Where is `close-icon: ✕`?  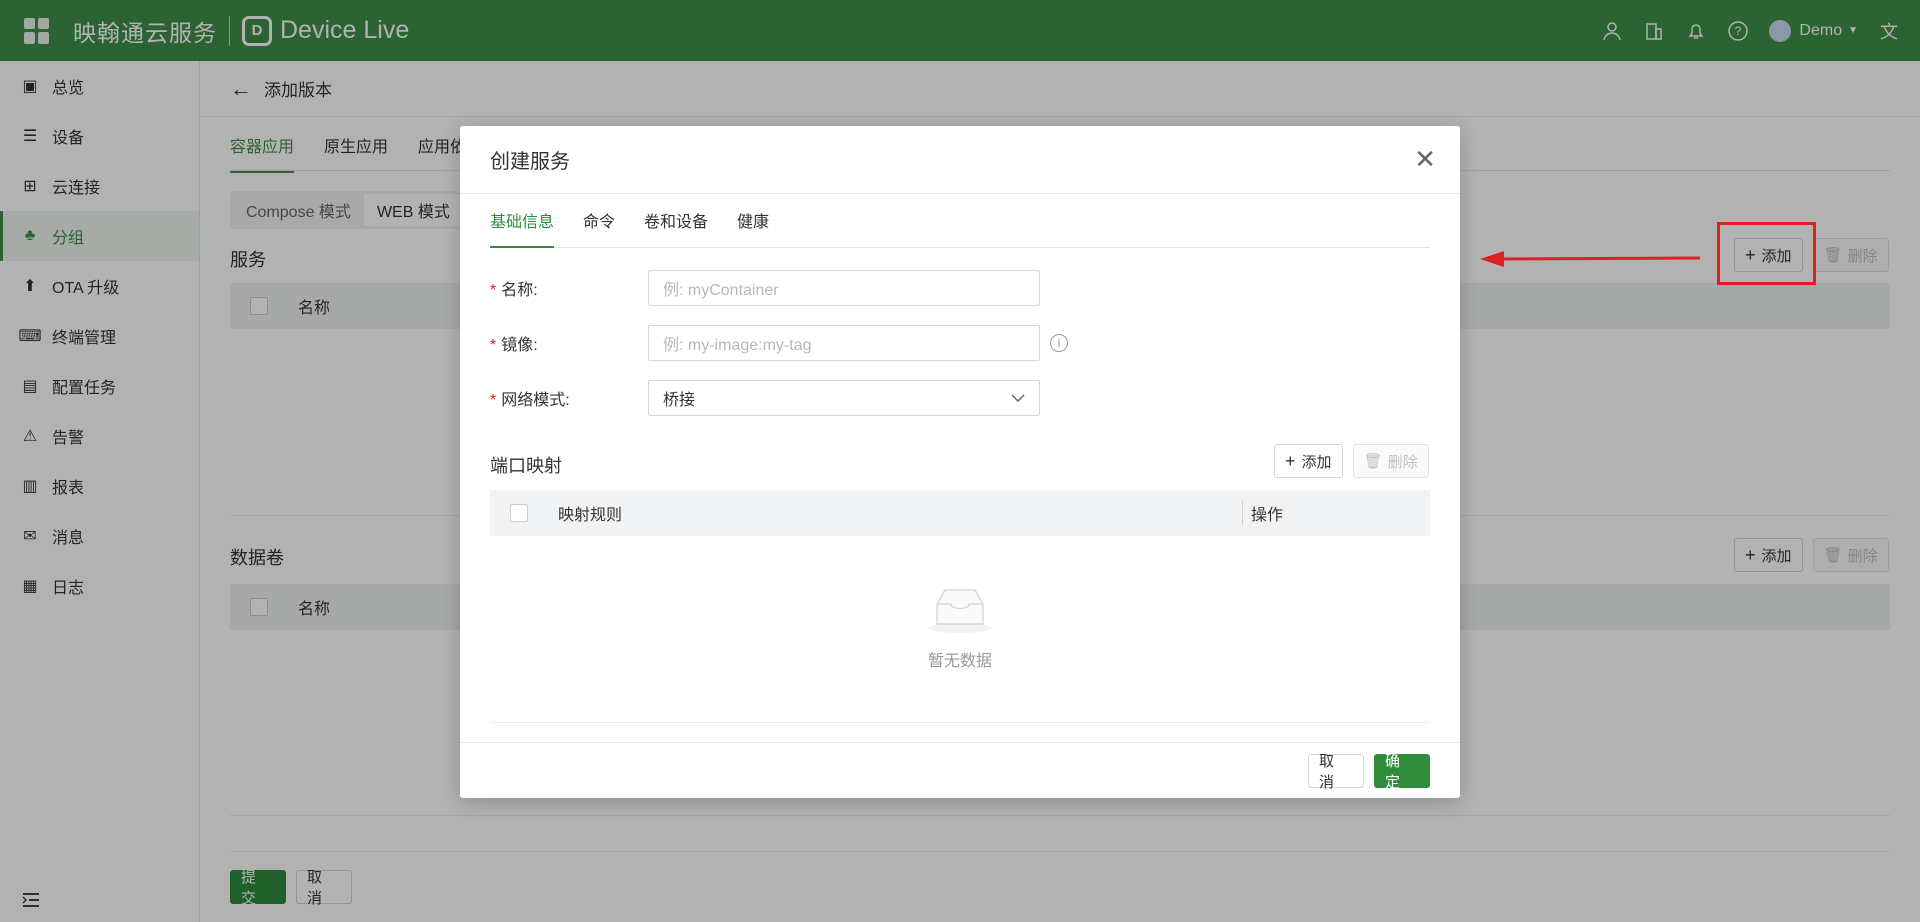
close-icon: ✕ is located at coordinates (1425, 159).